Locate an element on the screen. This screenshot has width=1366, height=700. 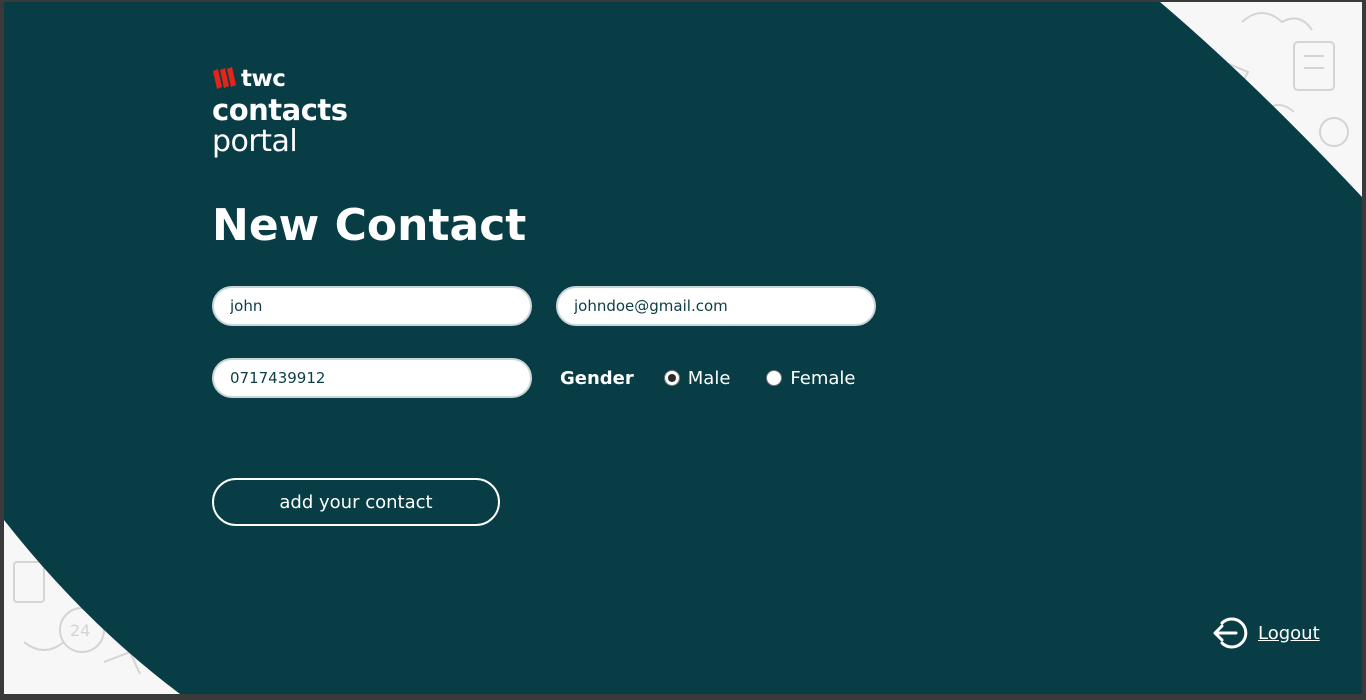
gender-label: Gender is located at coordinates (597, 378).